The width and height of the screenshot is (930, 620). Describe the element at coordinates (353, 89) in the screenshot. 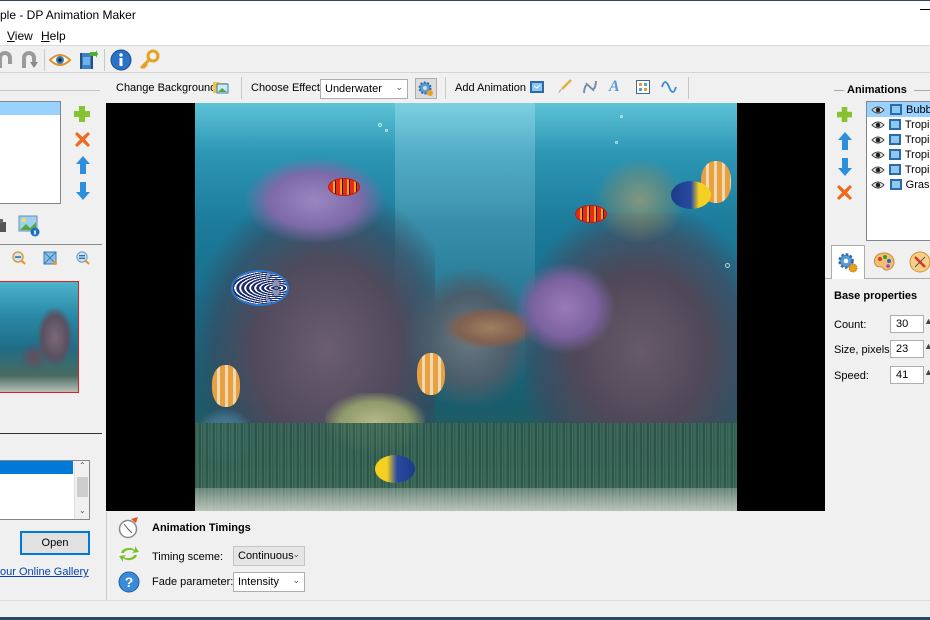

I see `effect-select-value: Underwater` at that location.